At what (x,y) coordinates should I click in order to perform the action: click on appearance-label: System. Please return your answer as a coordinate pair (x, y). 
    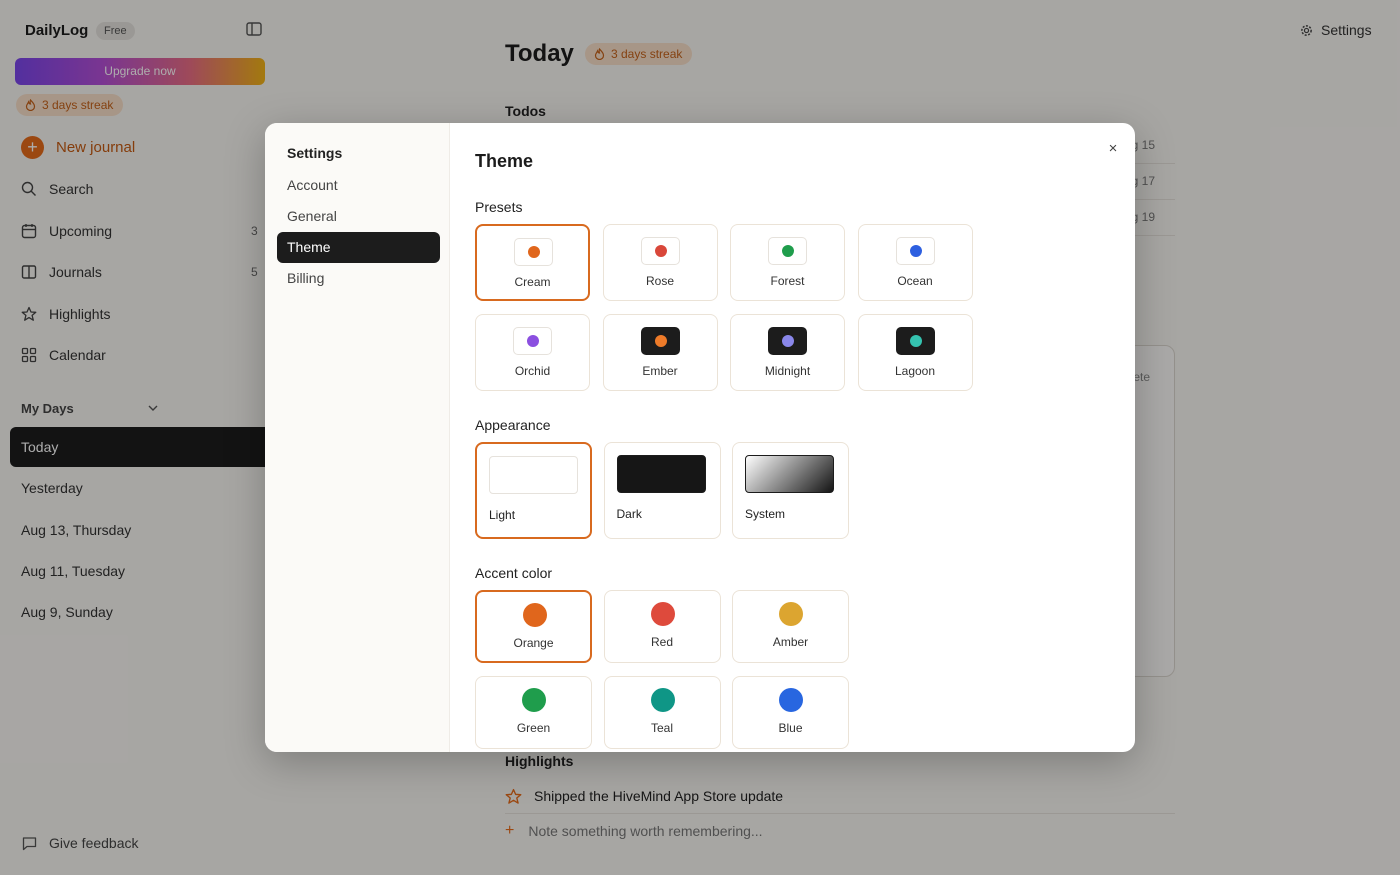
    Looking at the image, I should click on (765, 514).